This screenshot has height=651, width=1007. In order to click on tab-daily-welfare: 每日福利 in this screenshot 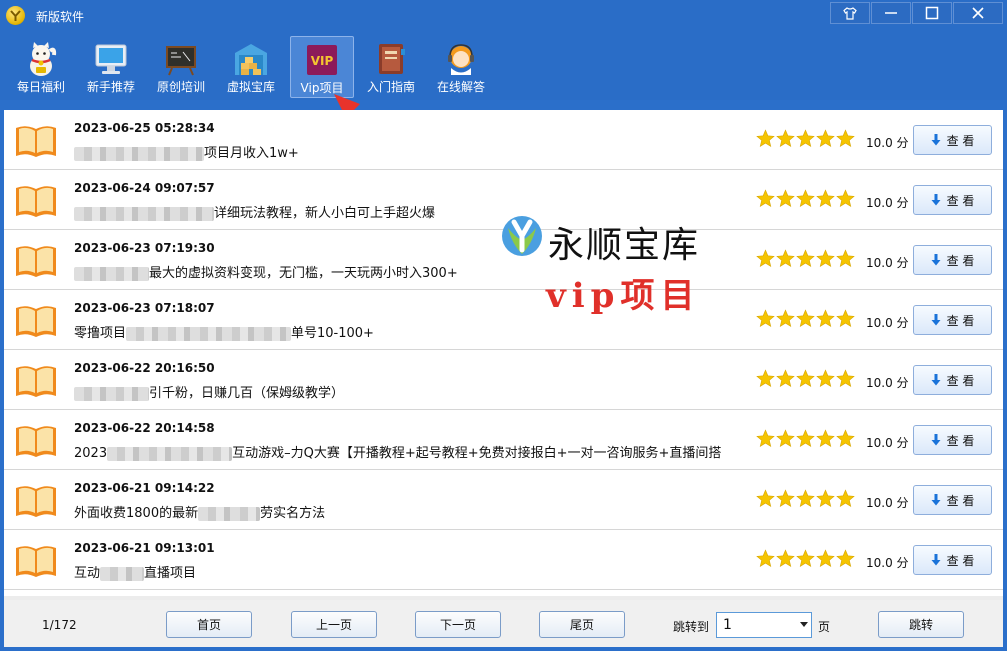, I will do `click(41, 67)`.